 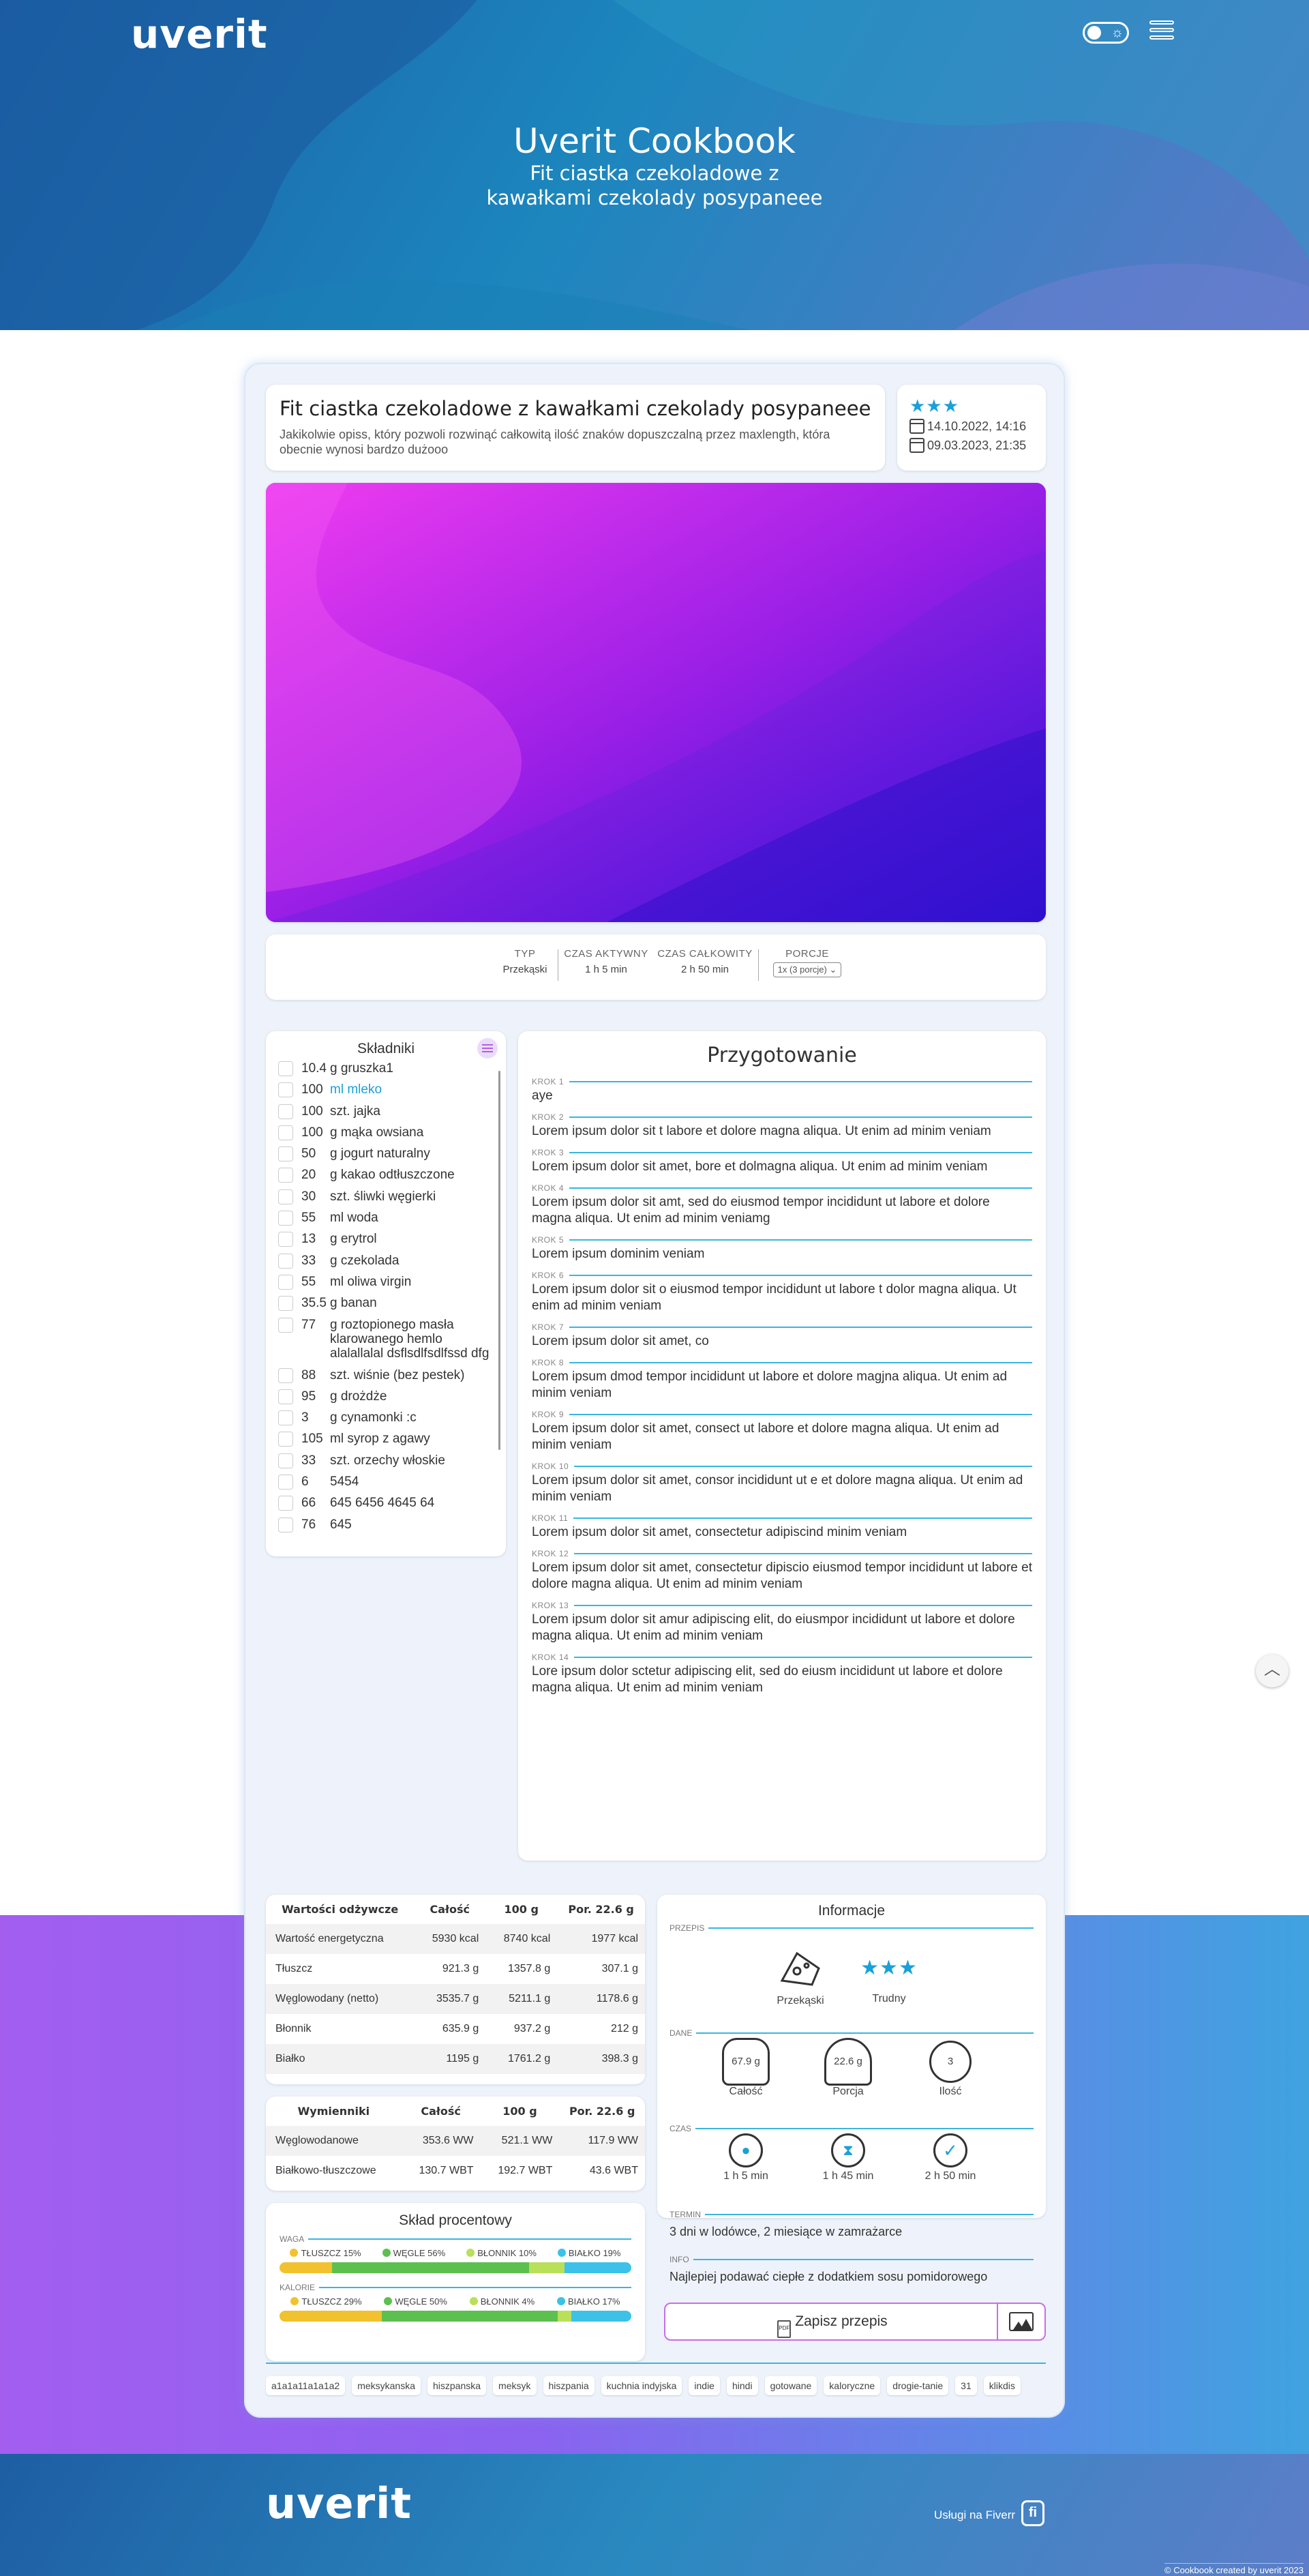 What do you see at coordinates (353, 1239) in the screenshot?
I see `ingredient-name: g erytrol` at bounding box center [353, 1239].